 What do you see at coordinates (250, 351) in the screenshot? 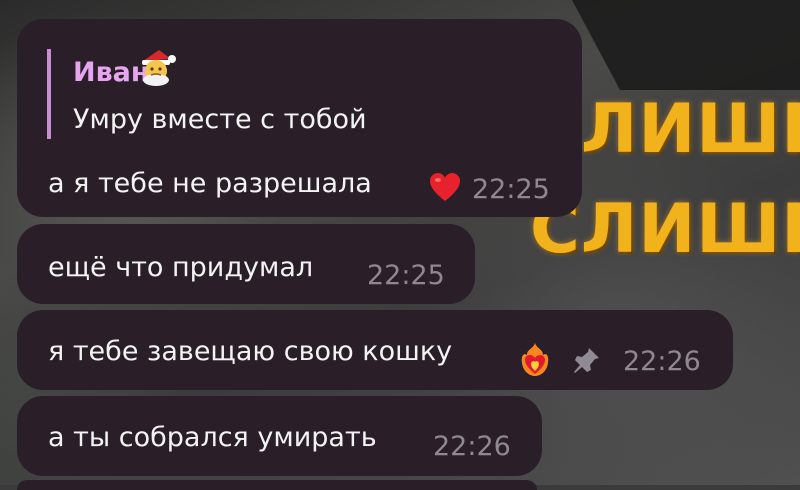
I see `message-text: я тебе завещаю свою кошку` at bounding box center [250, 351].